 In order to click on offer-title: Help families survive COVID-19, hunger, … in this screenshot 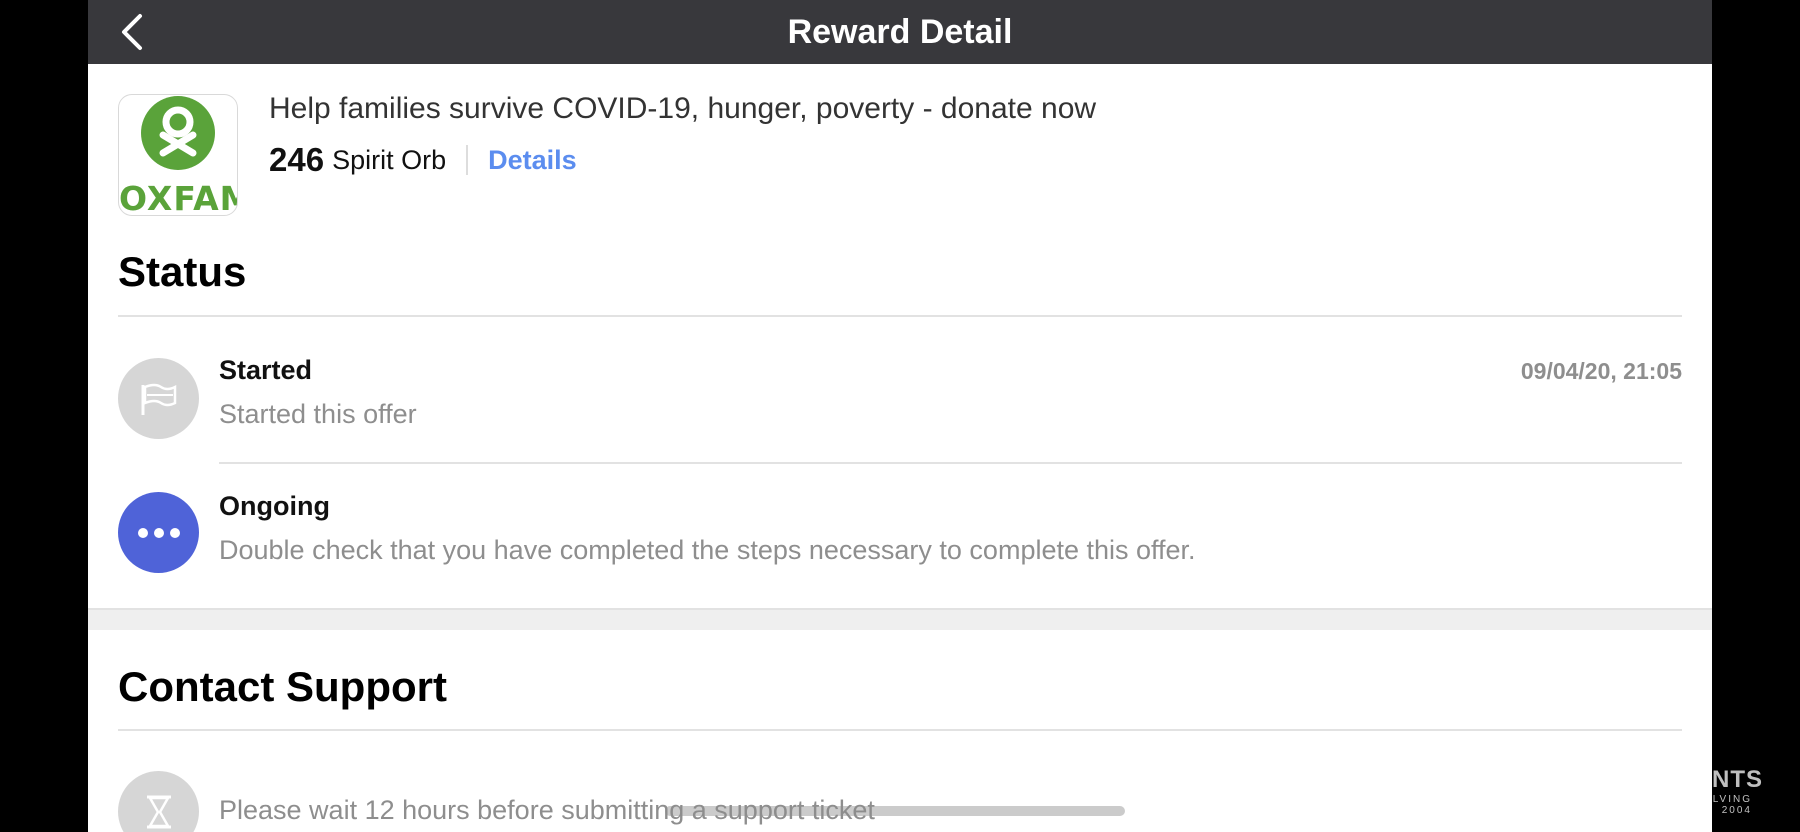, I will do `click(683, 108)`.